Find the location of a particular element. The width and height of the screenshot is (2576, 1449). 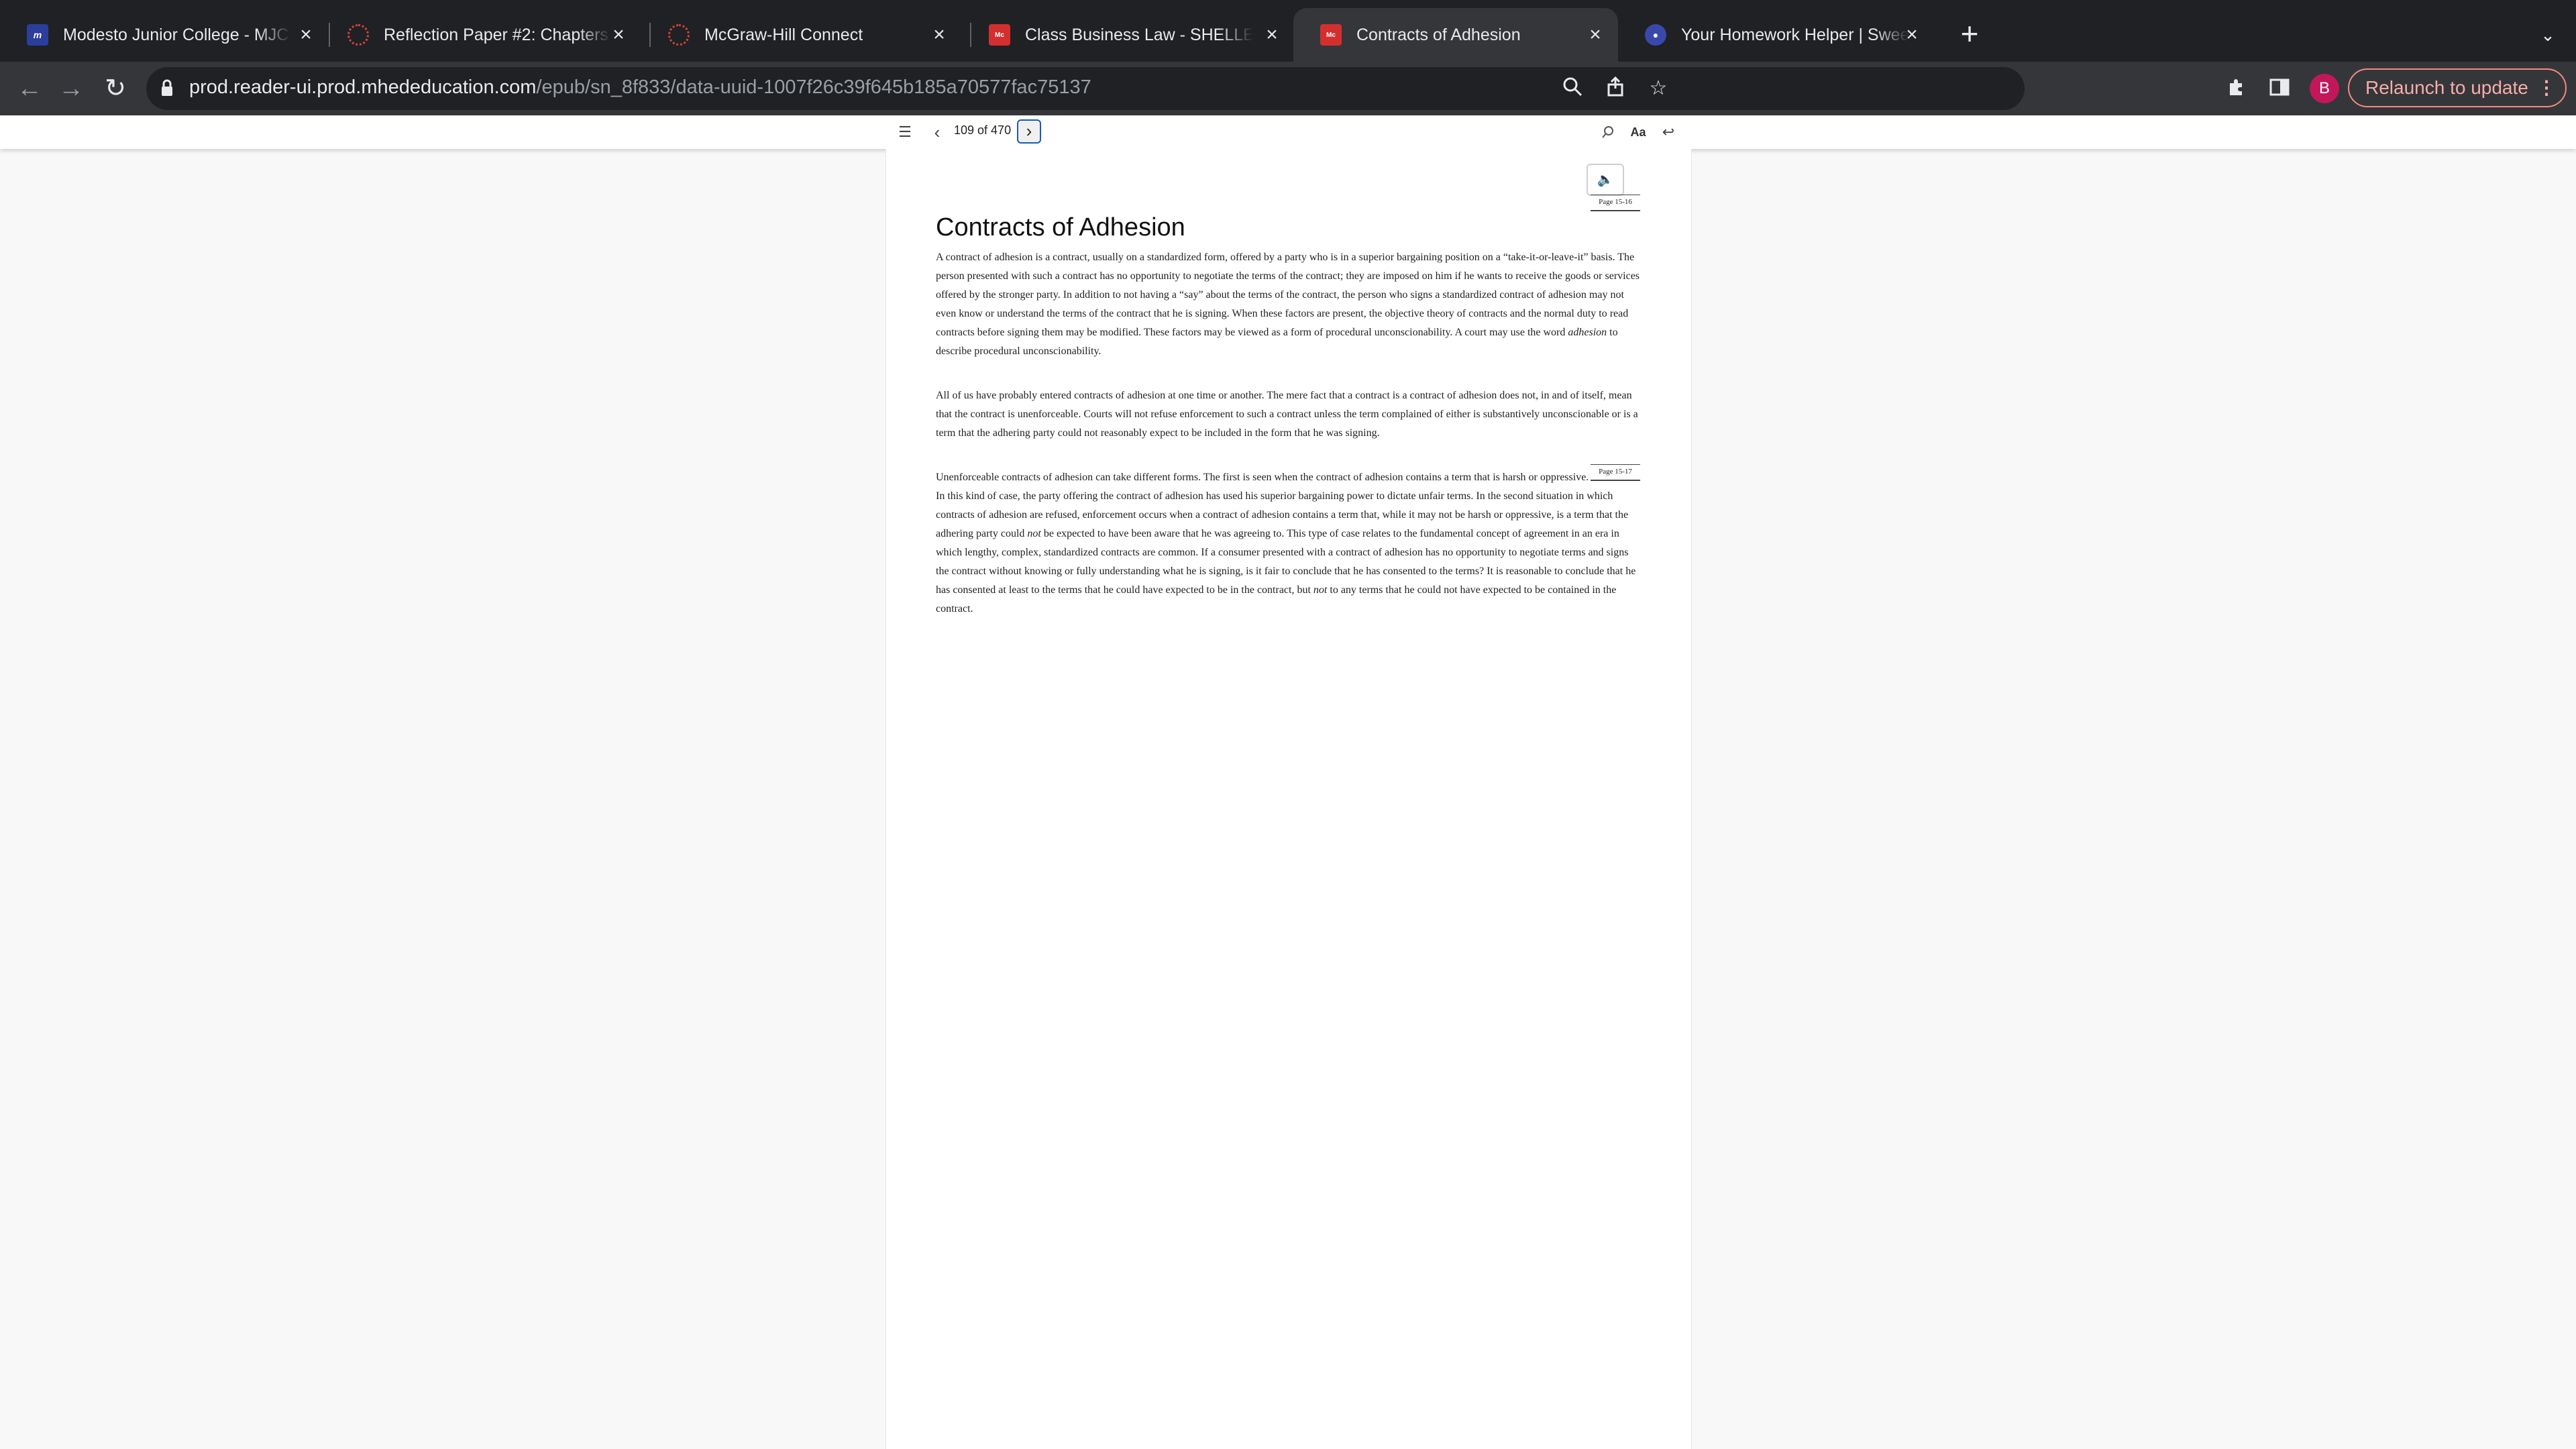

tab-homework-helper: ● Your Homework Helper | Sweet × is located at coordinates (1776, 35).